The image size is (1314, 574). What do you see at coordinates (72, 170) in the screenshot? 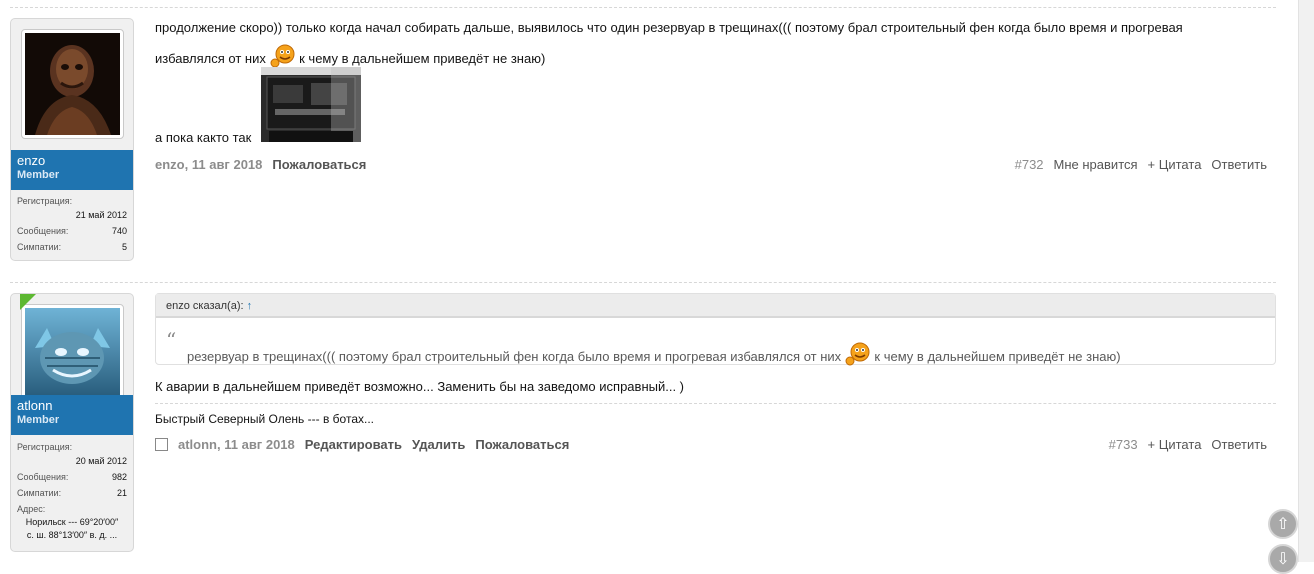
I see `username-bar: enzo Member` at bounding box center [72, 170].